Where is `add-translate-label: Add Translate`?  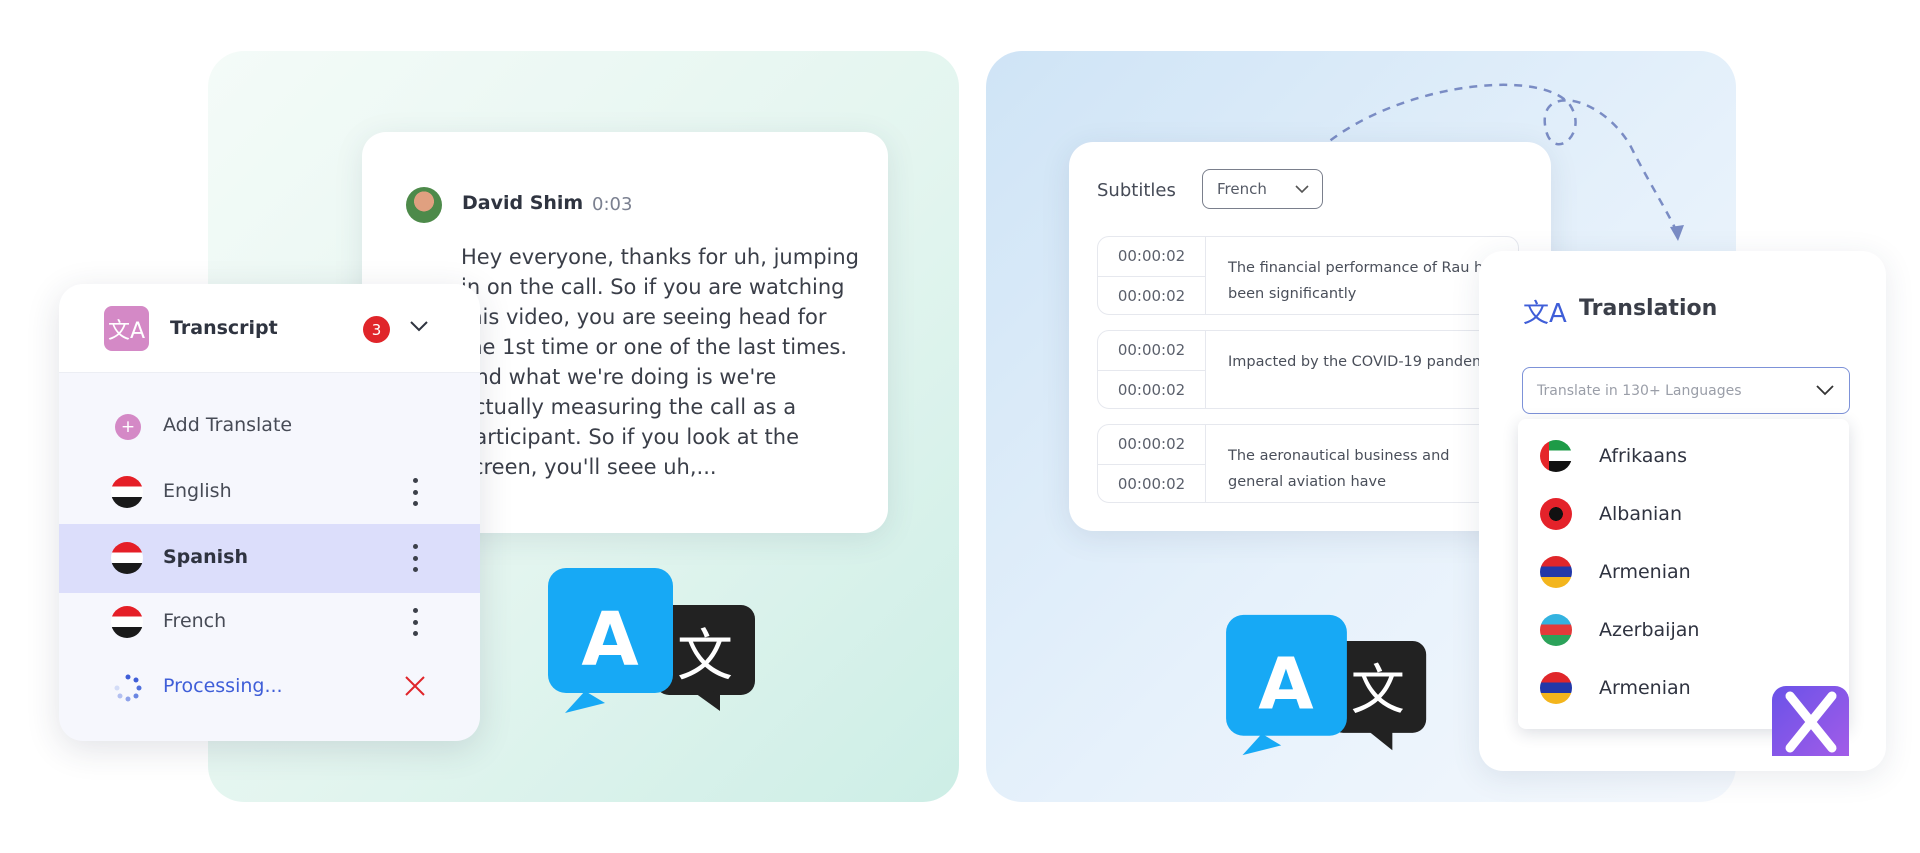
add-translate-label: Add Translate is located at coordinates (228, 425).